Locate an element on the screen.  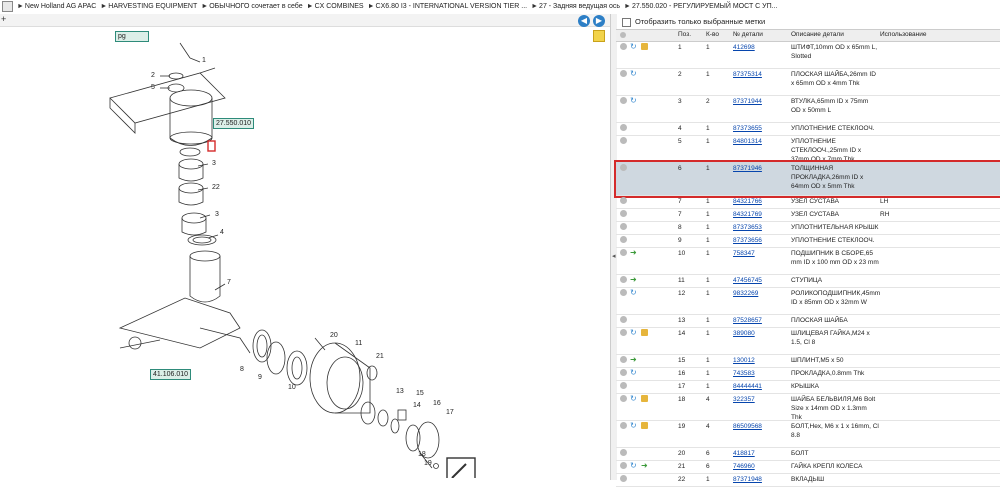
col-usage: Использование is located at coordinates (903, 34).